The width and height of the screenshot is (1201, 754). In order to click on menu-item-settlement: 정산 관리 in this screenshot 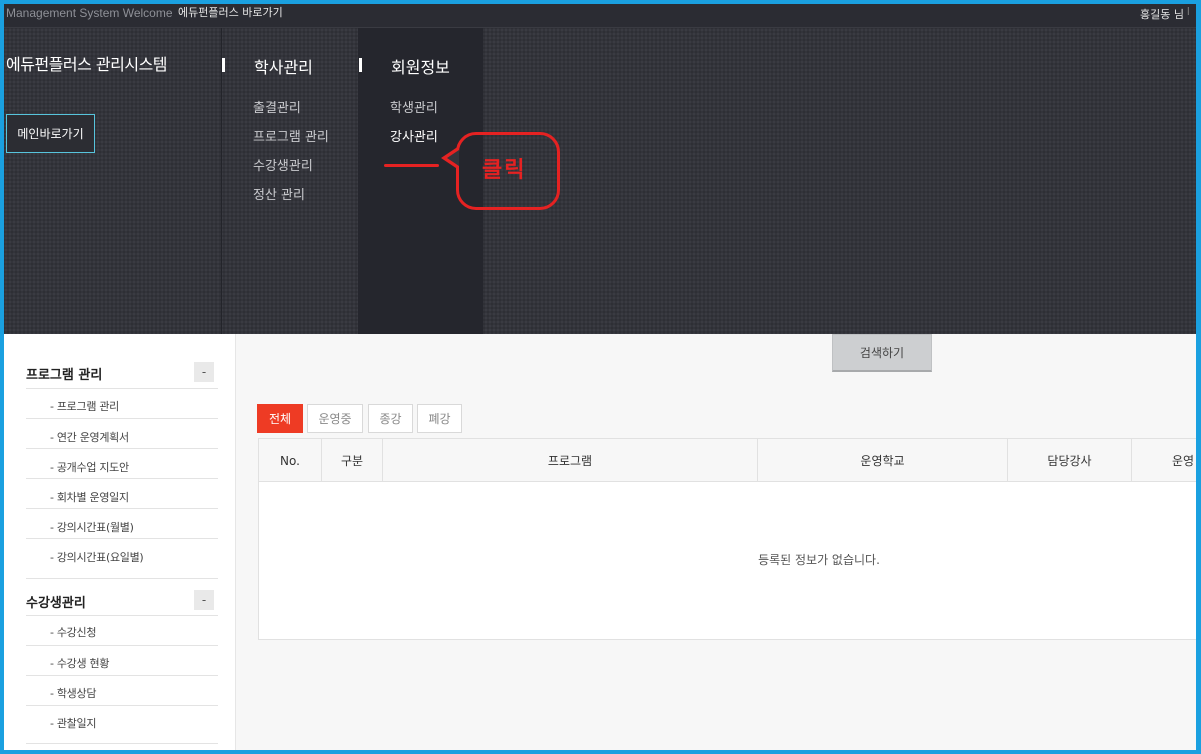, I will do `click(279, 193)`.